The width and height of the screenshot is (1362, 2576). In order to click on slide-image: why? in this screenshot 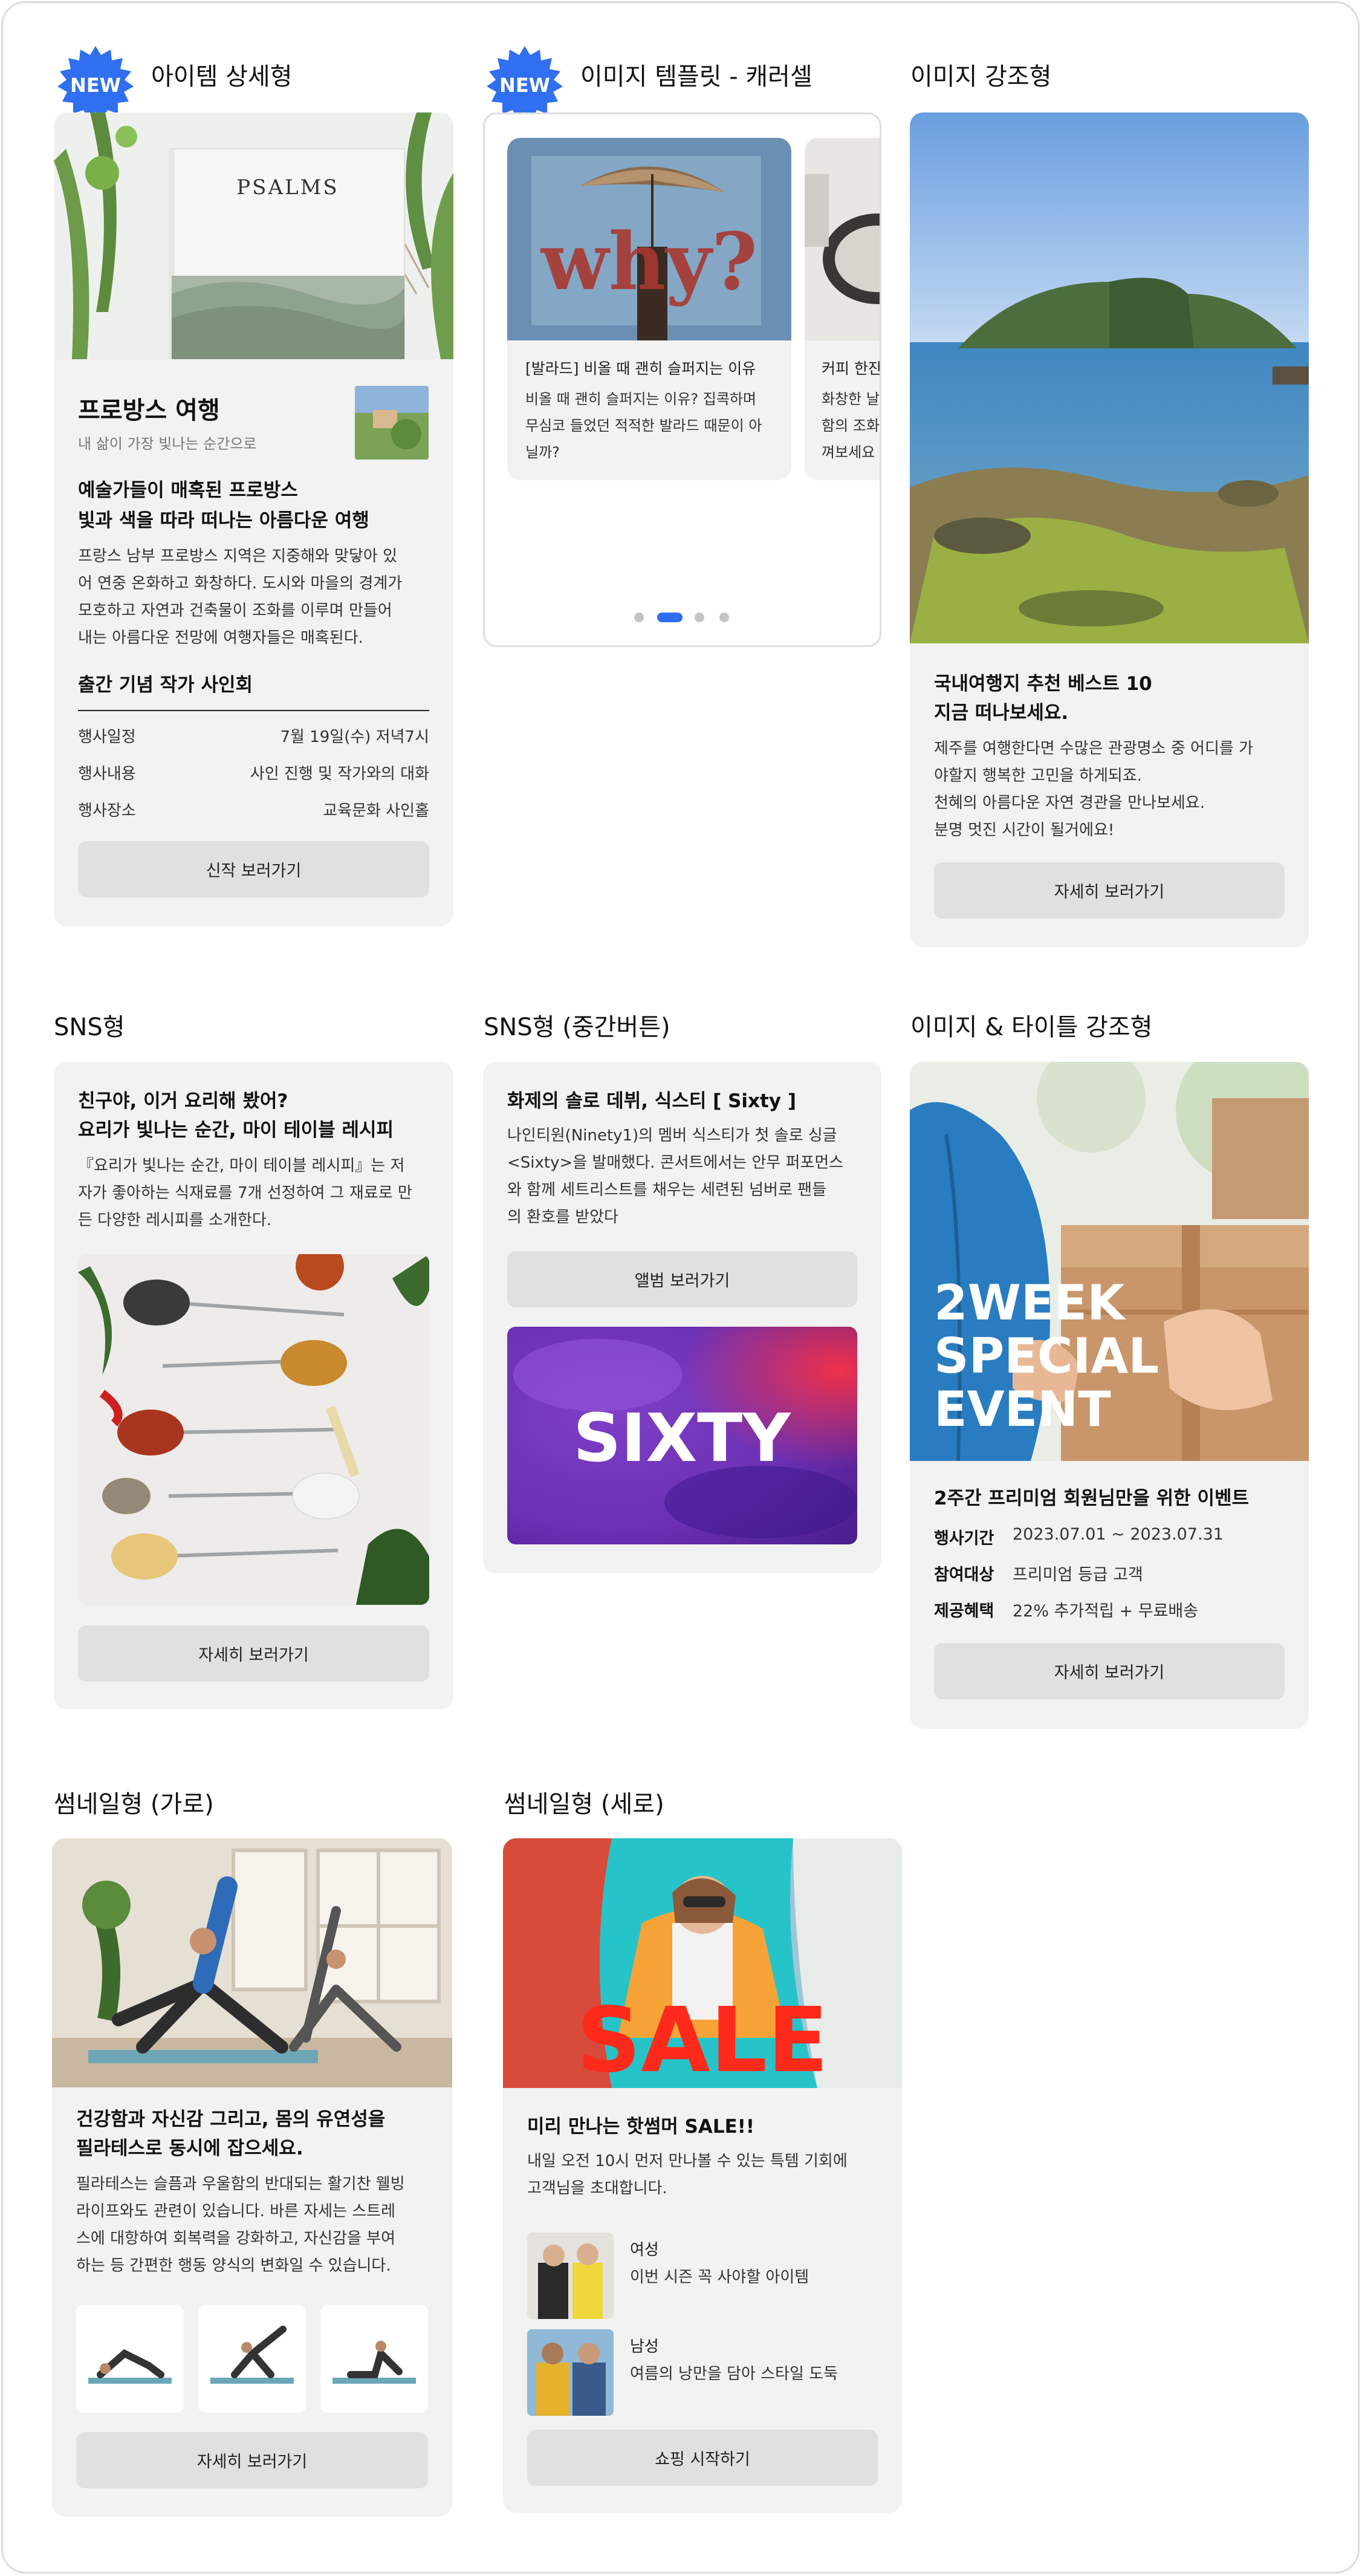, I will do `click(649, 239)`.